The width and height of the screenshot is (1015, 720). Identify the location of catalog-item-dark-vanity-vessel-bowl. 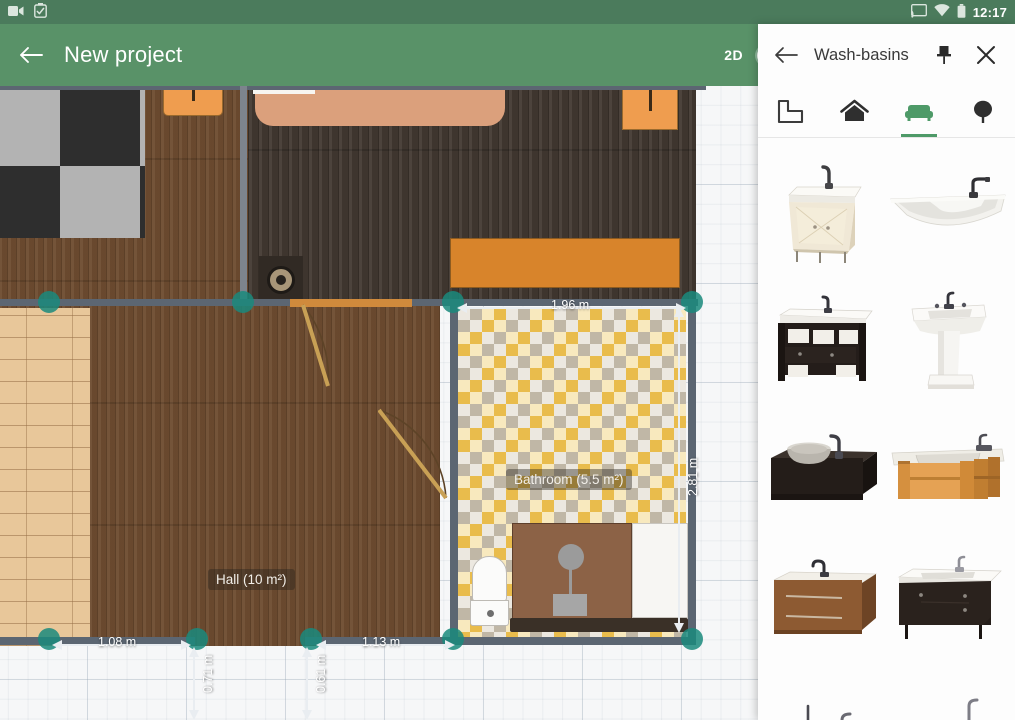
(824, 469).